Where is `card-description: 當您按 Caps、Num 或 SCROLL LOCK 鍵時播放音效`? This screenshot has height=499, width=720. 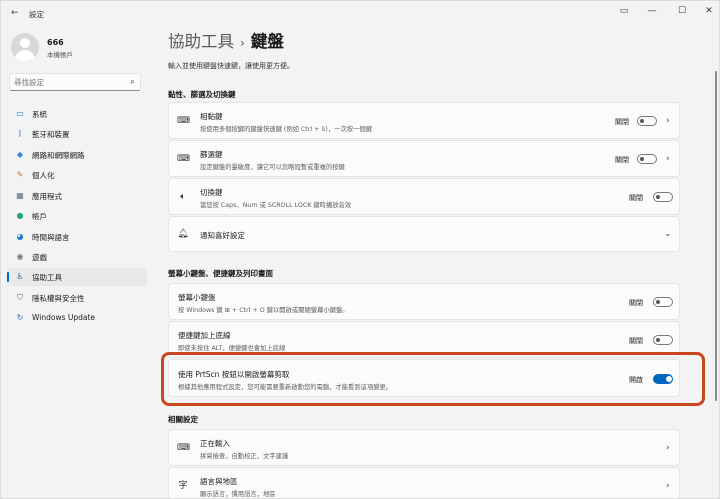
card-description: 當您按 Caps、Num 或 SCROLL LOCK 鍵時播放音效 is located at coordinates (276, 205).